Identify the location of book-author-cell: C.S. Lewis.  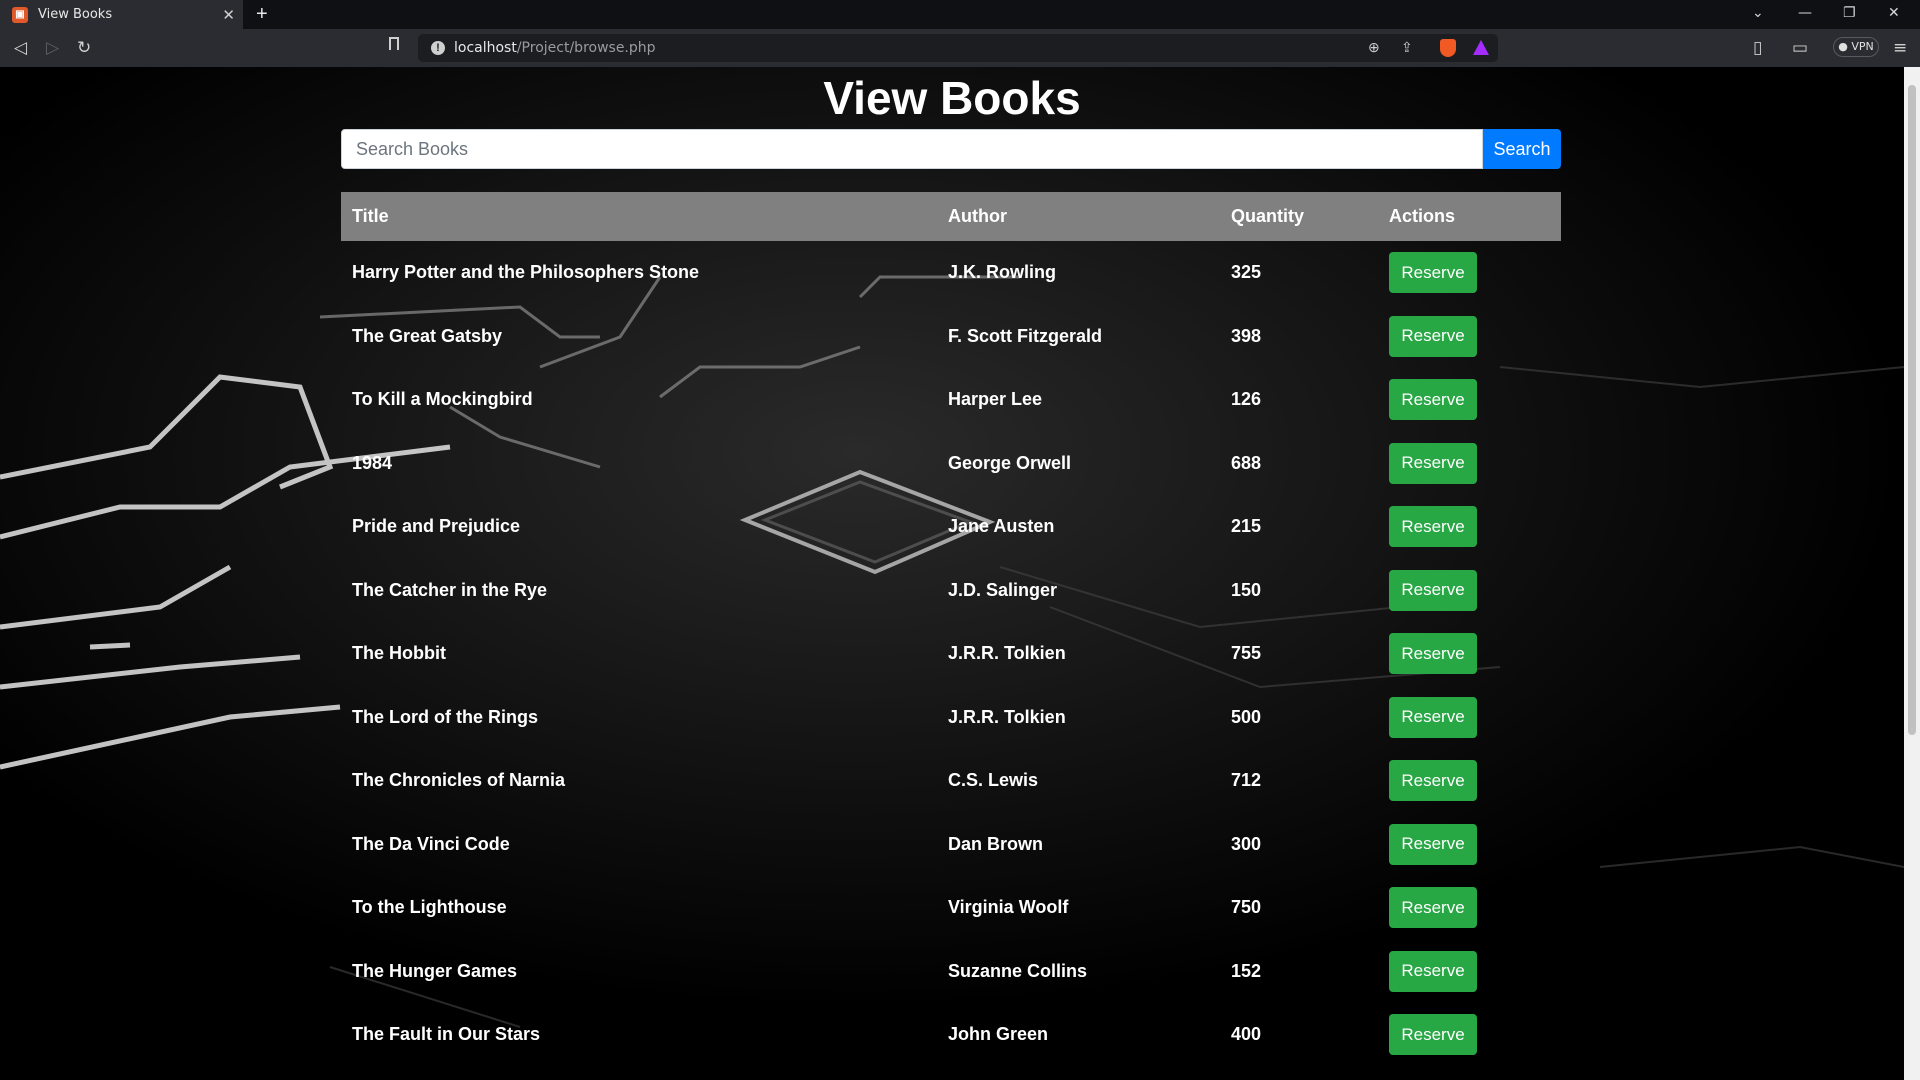
(993, 780).